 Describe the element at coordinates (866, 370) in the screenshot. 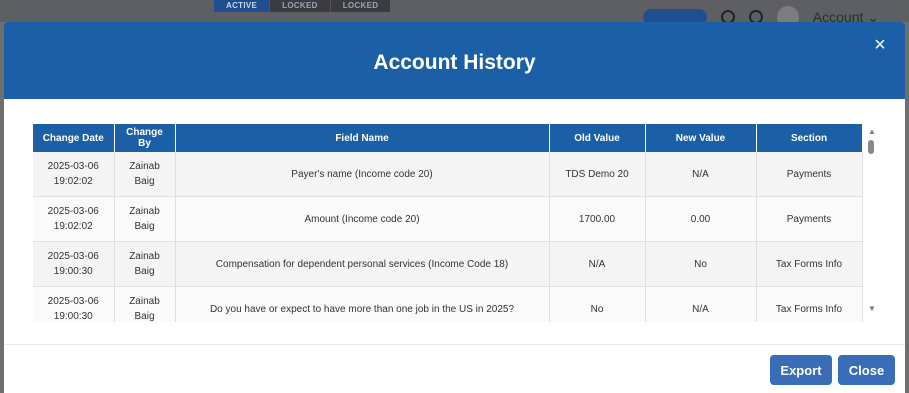

I see `close-button: Close` at that location.